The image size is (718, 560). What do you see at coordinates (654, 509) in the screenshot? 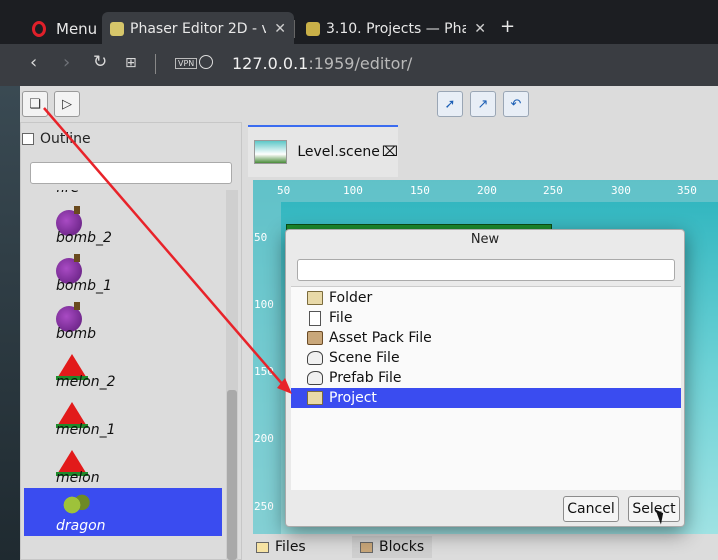
I see `select-button: Select` at bounding box center [654, 509].